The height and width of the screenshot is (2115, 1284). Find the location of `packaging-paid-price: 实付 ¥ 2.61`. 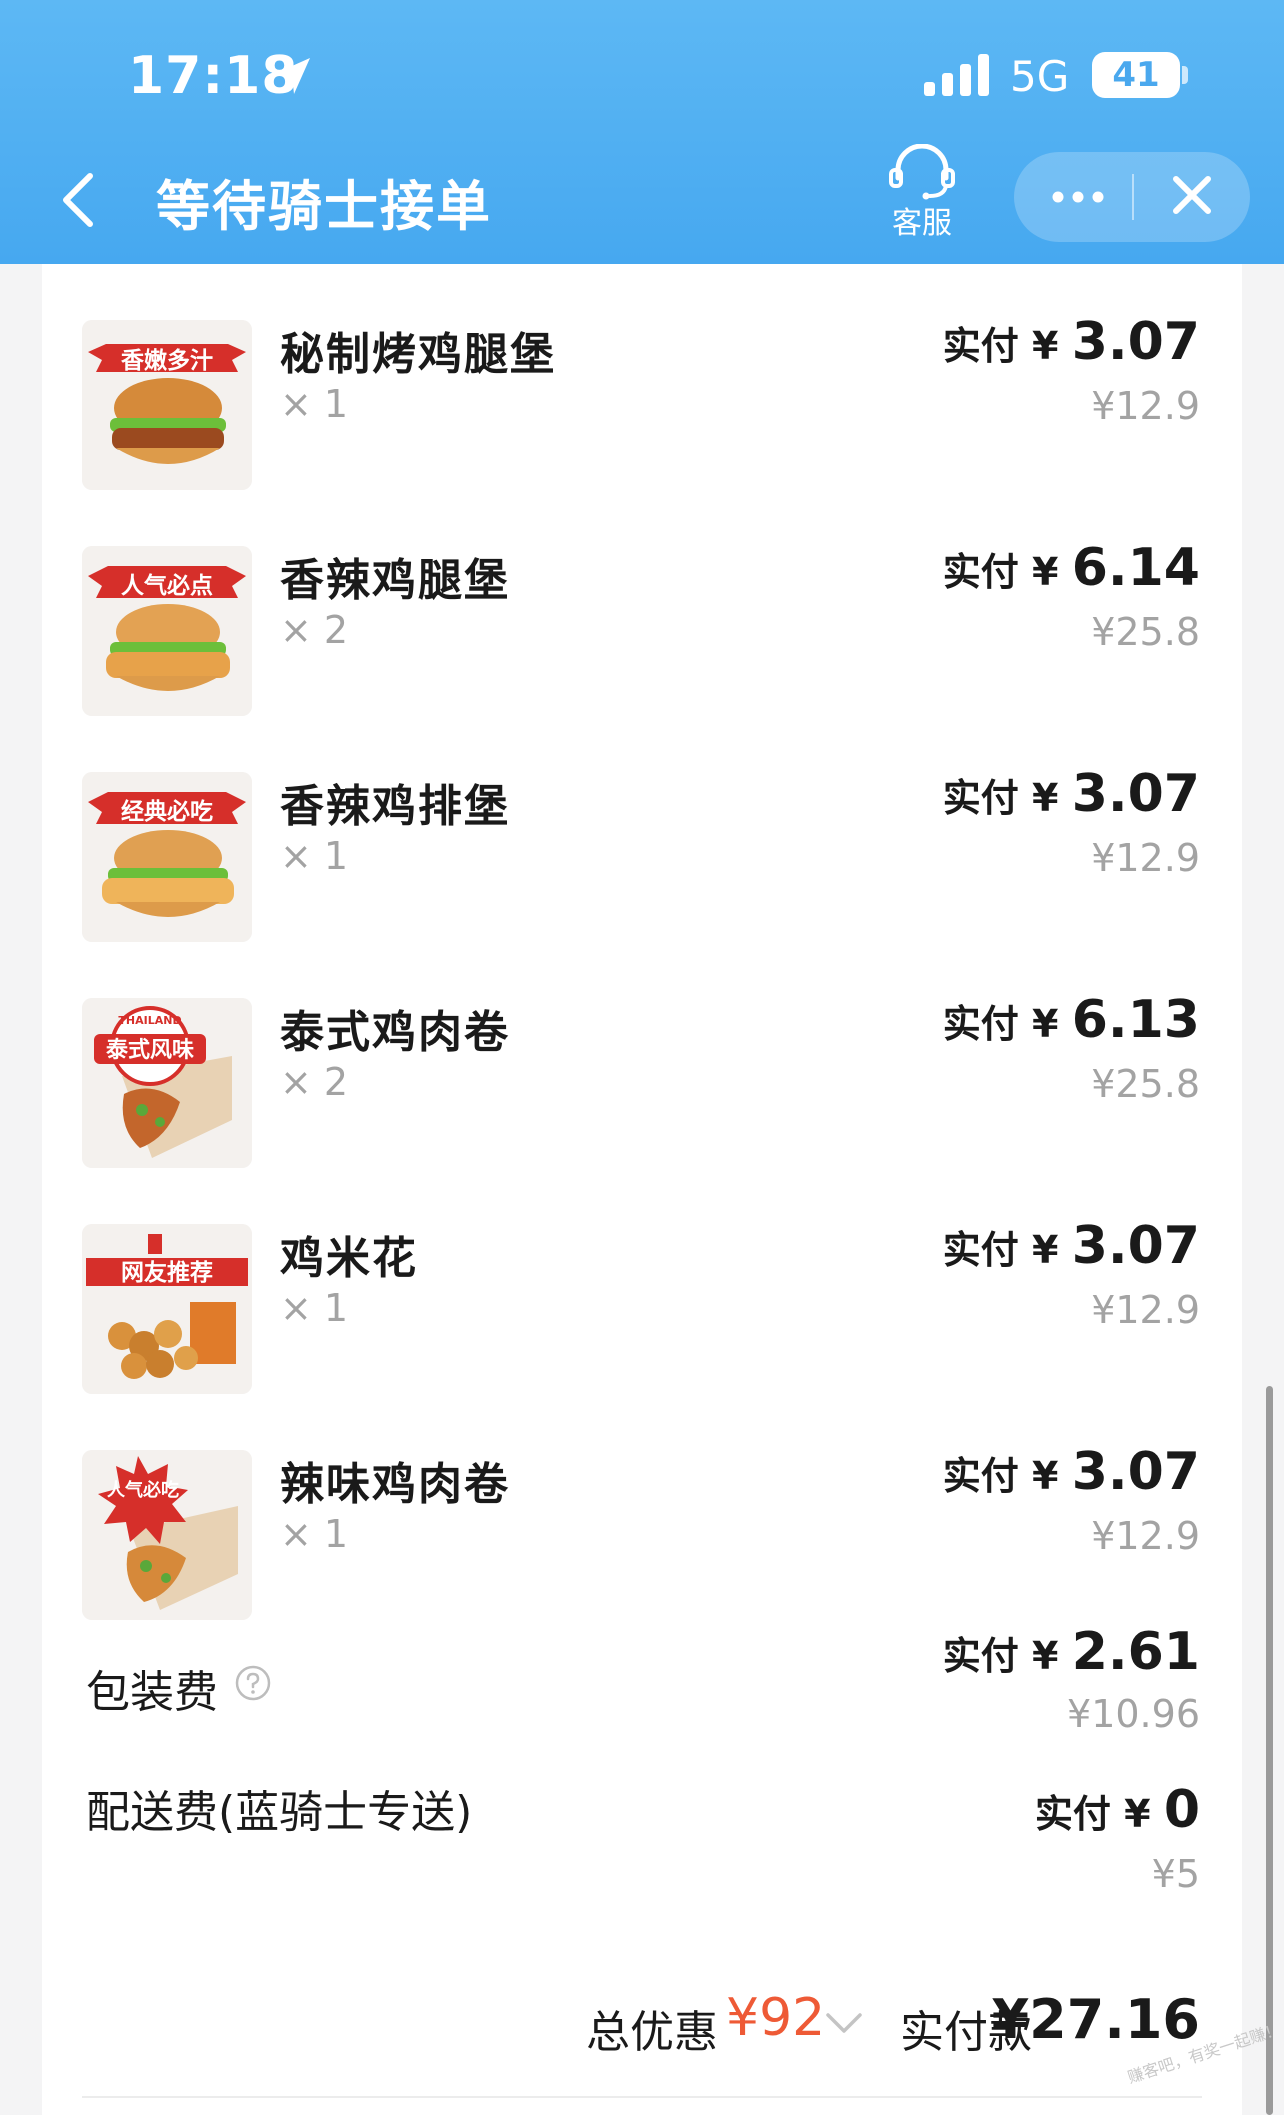

packaging-paid-price: 实付 ¥ 2.61 is located at coordinates (1071, 1652).